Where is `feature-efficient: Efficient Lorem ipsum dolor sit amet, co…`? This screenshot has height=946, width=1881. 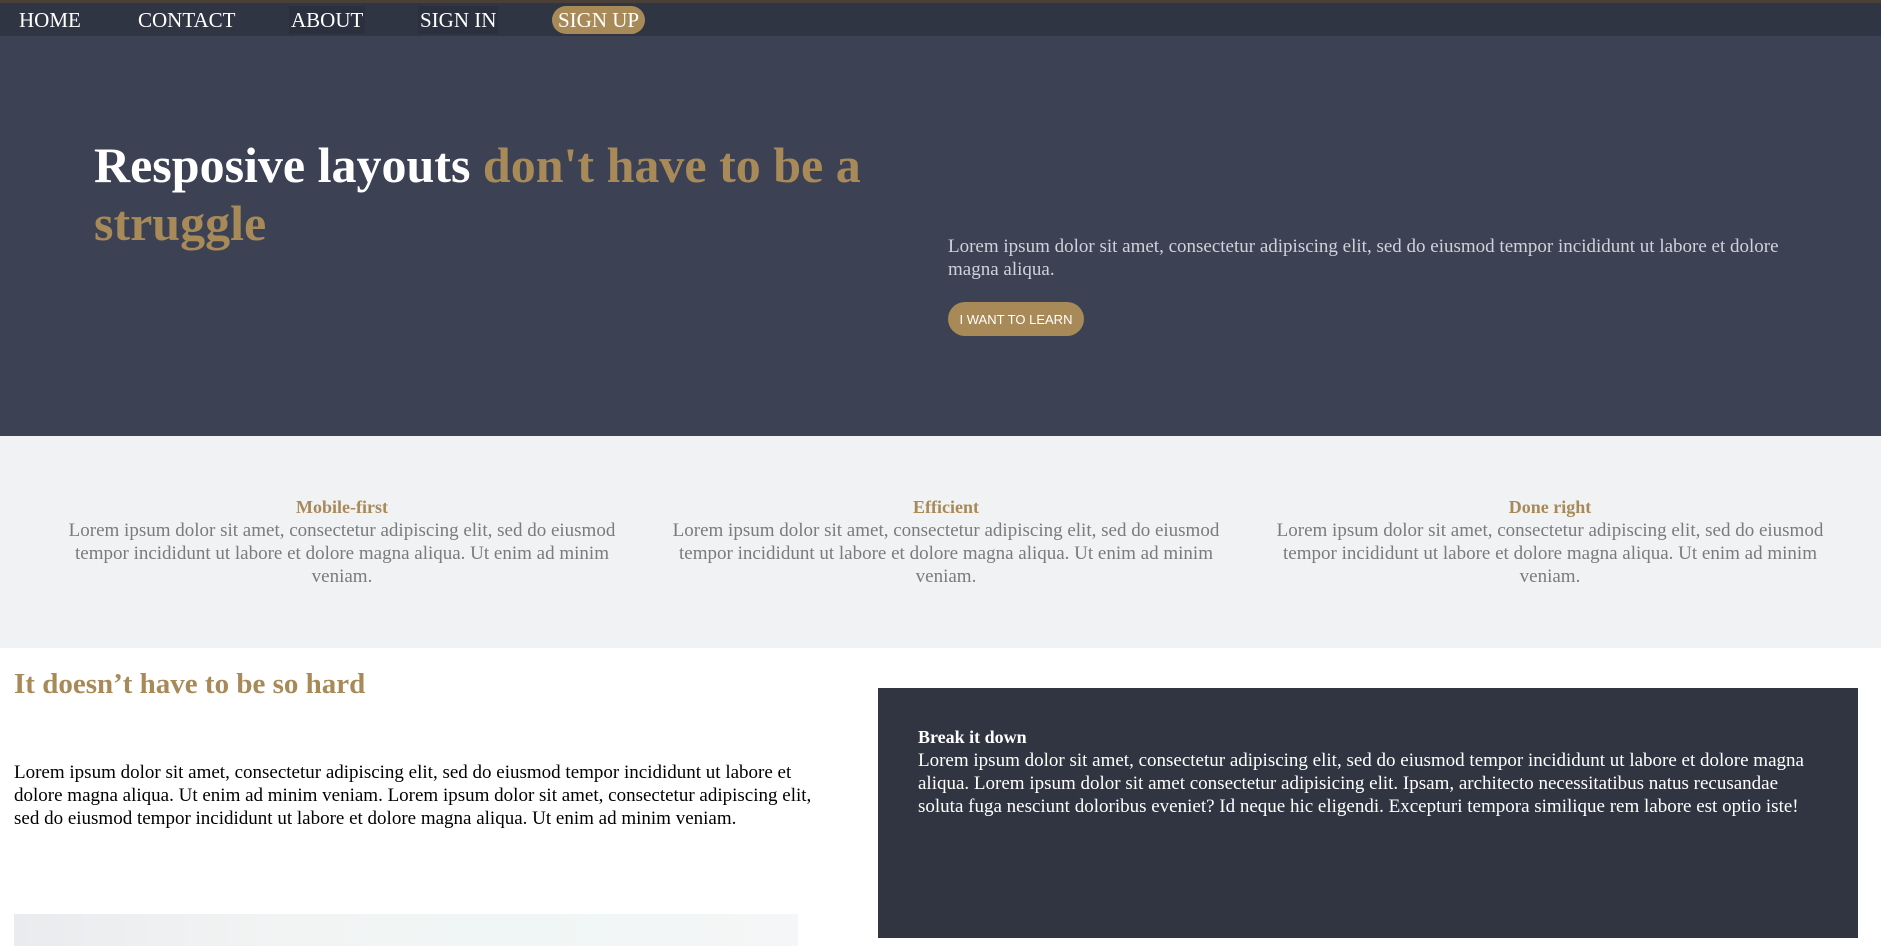 feature-efficient: Efficient Lorem ipsum dolor sit amet, co… is located at coordinates (946, 542).